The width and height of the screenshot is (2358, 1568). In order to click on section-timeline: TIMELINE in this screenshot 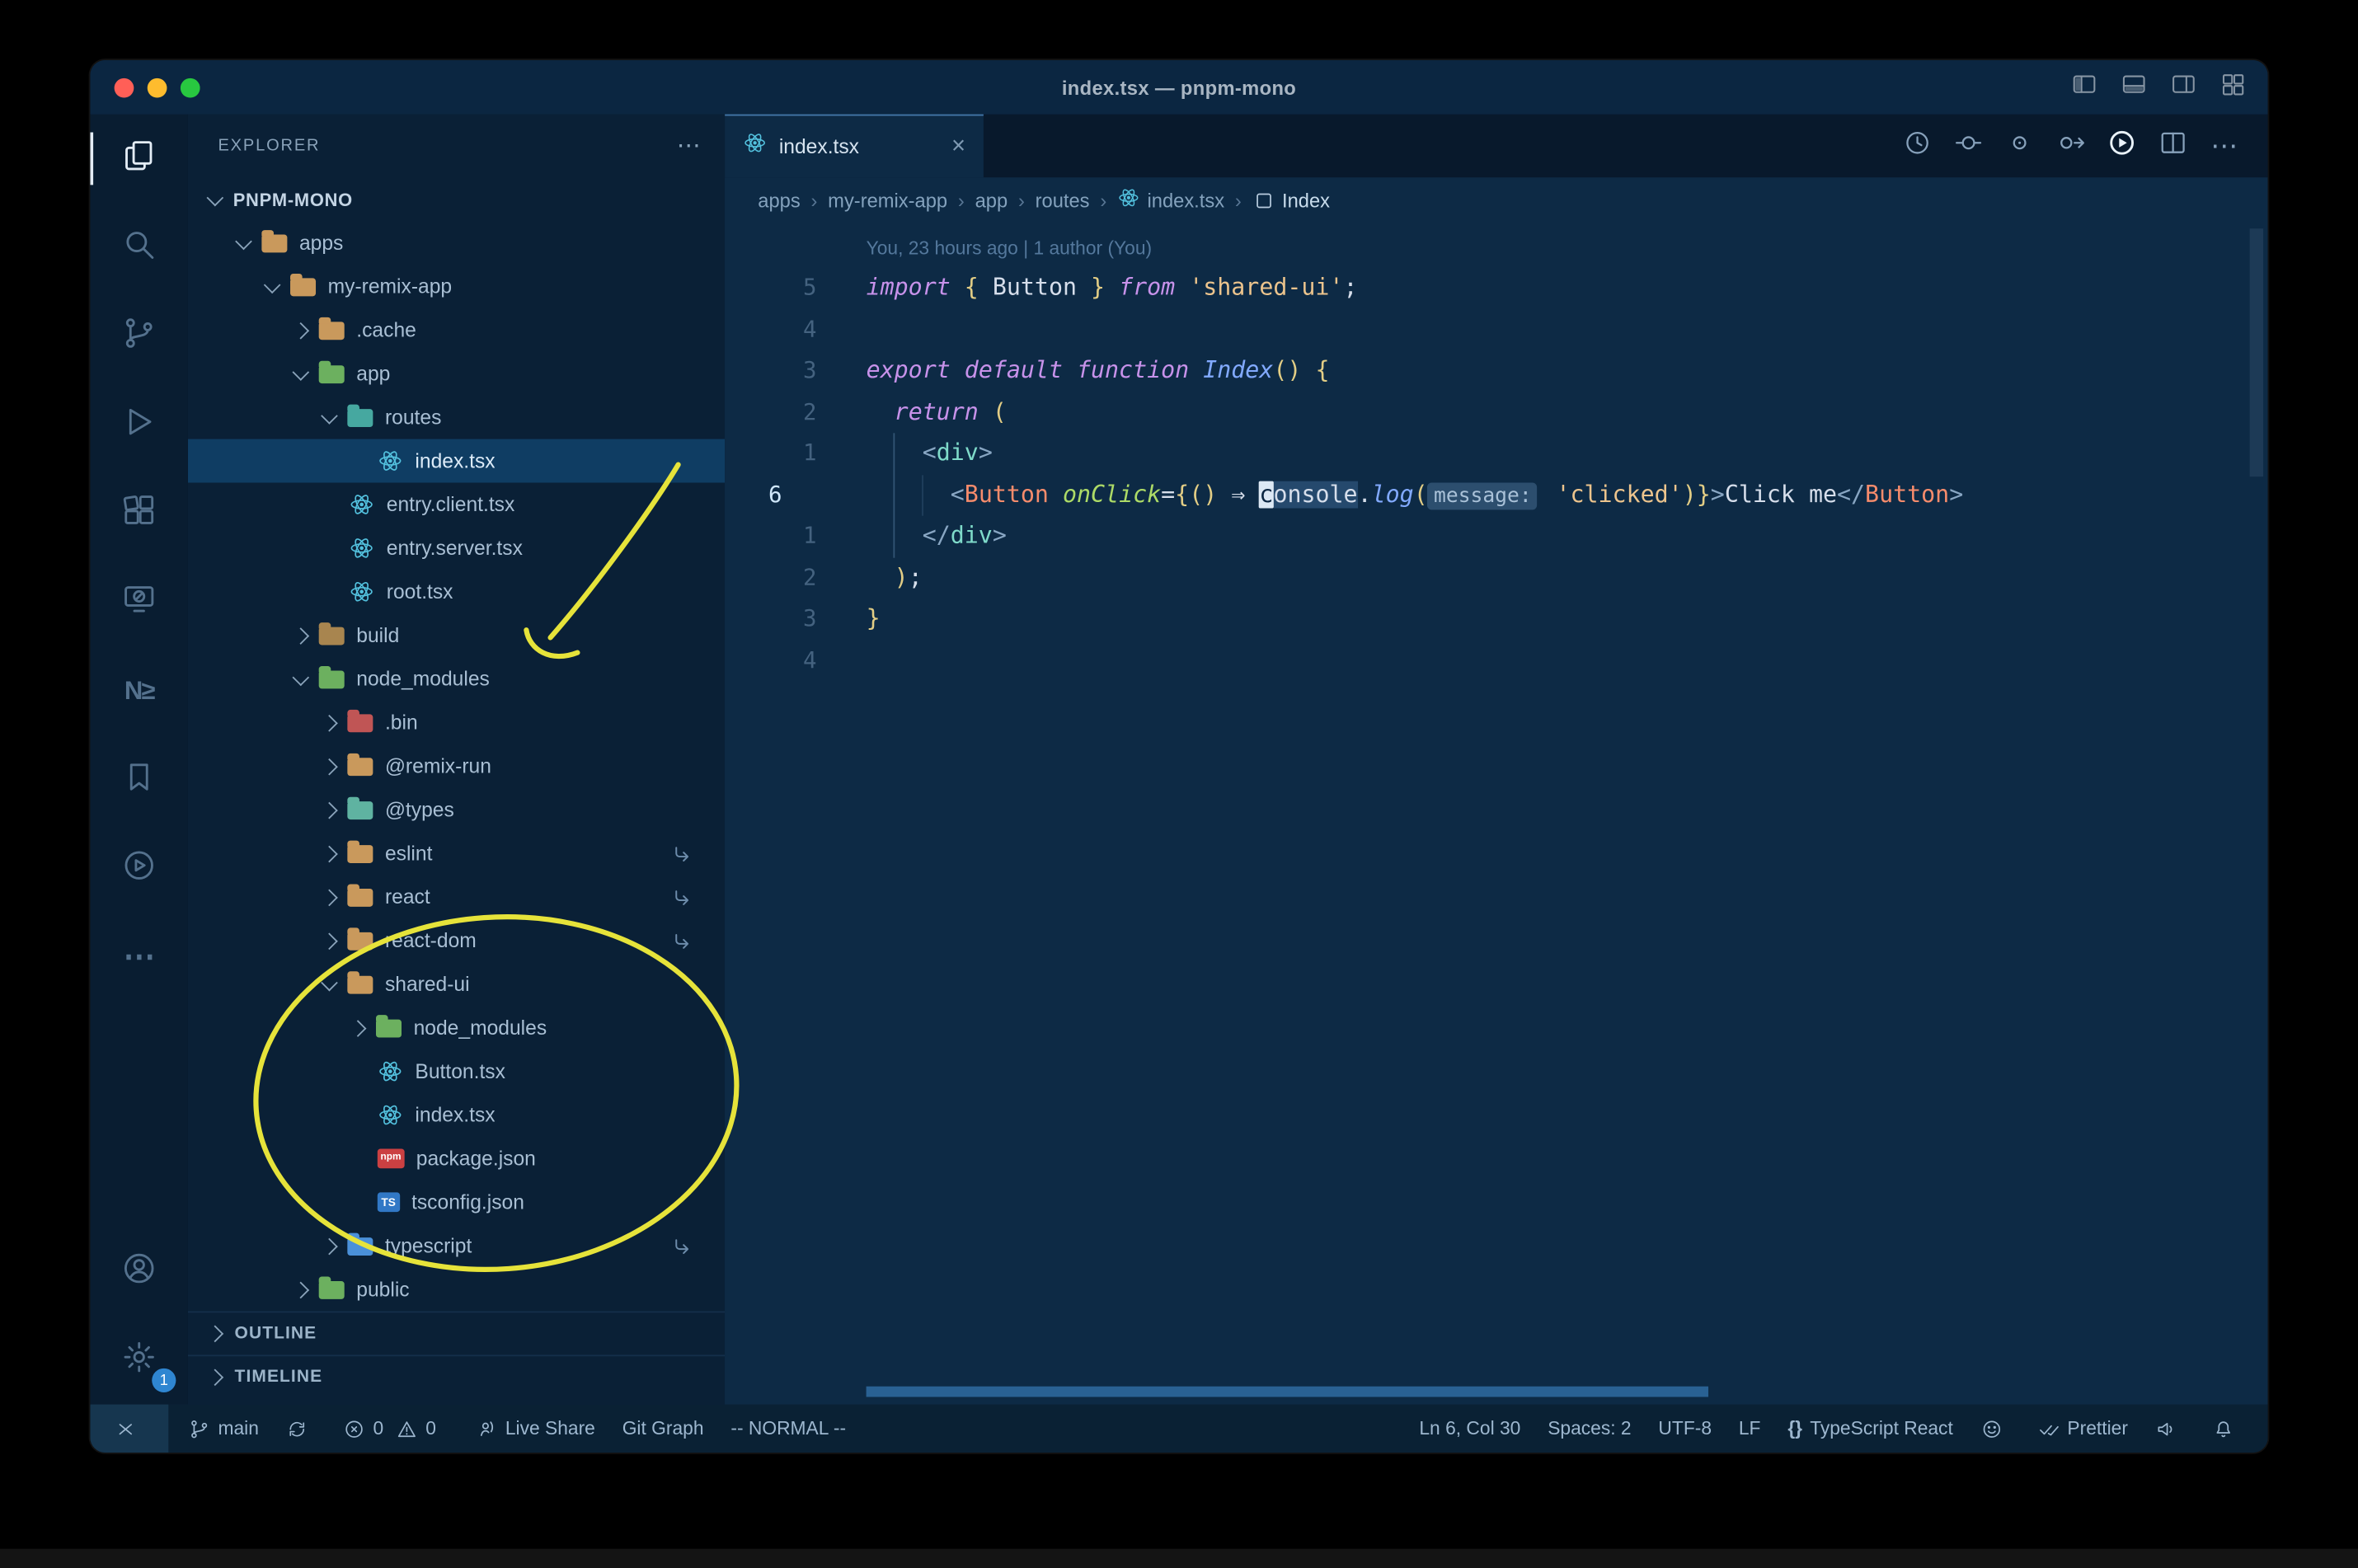, I will do `click(457, 1376)`.